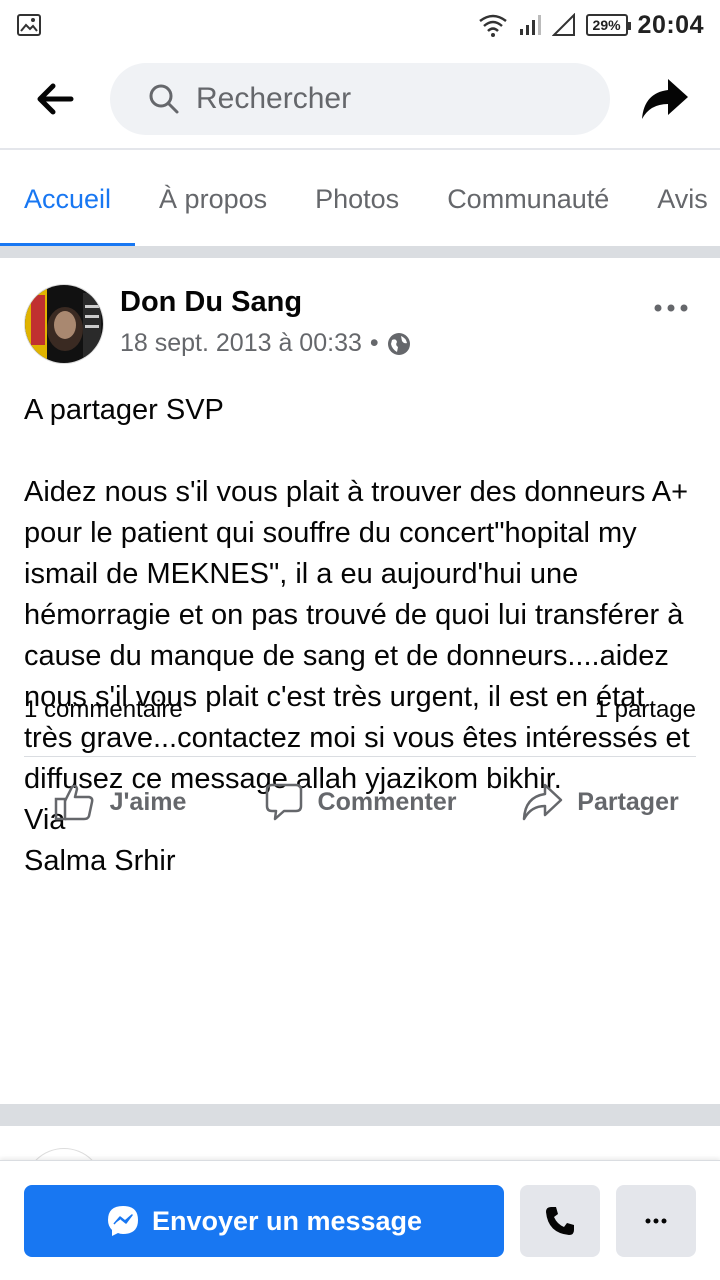 This screenshot has width=720, height=1280. Describe the element at coordinates (164, 99) in the screenshot. I see `search-icon` at that location.